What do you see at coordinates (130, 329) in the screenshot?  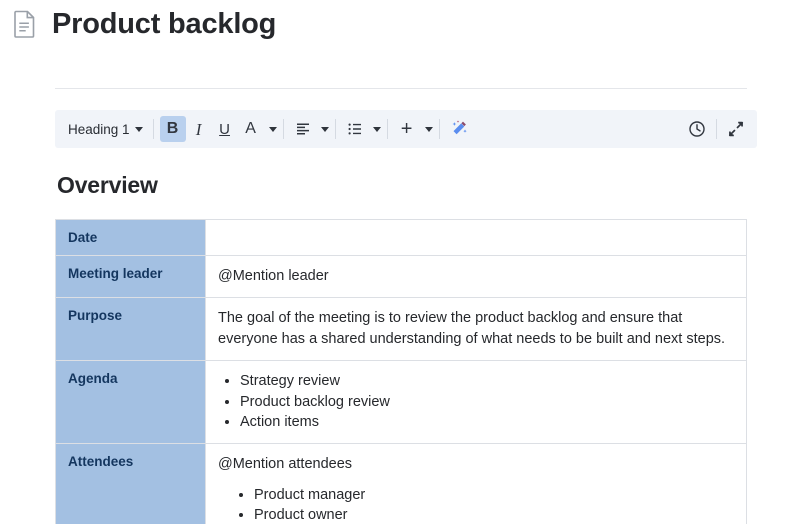 I see `row-label-purpose: Purpose` at bounding box center [130, 329].